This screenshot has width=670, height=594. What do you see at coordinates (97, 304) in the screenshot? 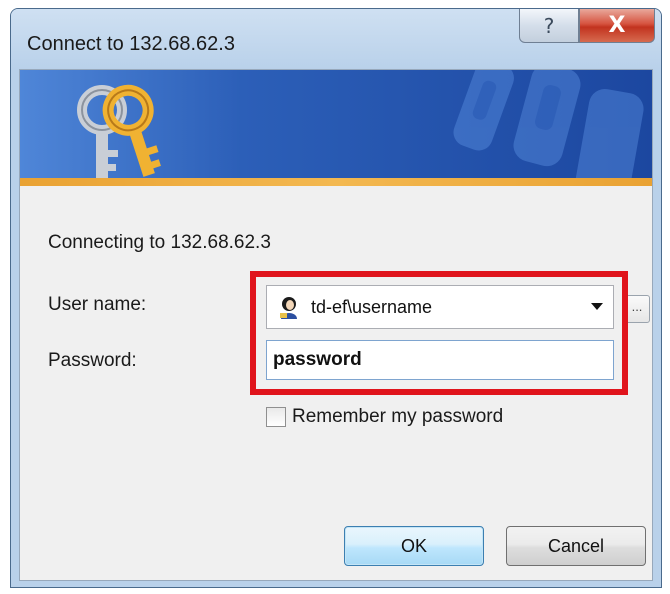
I see `user-name-label: User name:` at bounding box center [97, 304].